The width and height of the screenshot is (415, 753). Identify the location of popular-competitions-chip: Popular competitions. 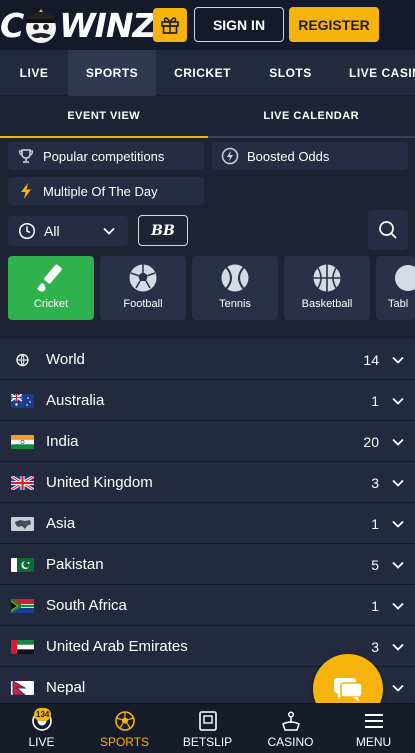
(106, 156).